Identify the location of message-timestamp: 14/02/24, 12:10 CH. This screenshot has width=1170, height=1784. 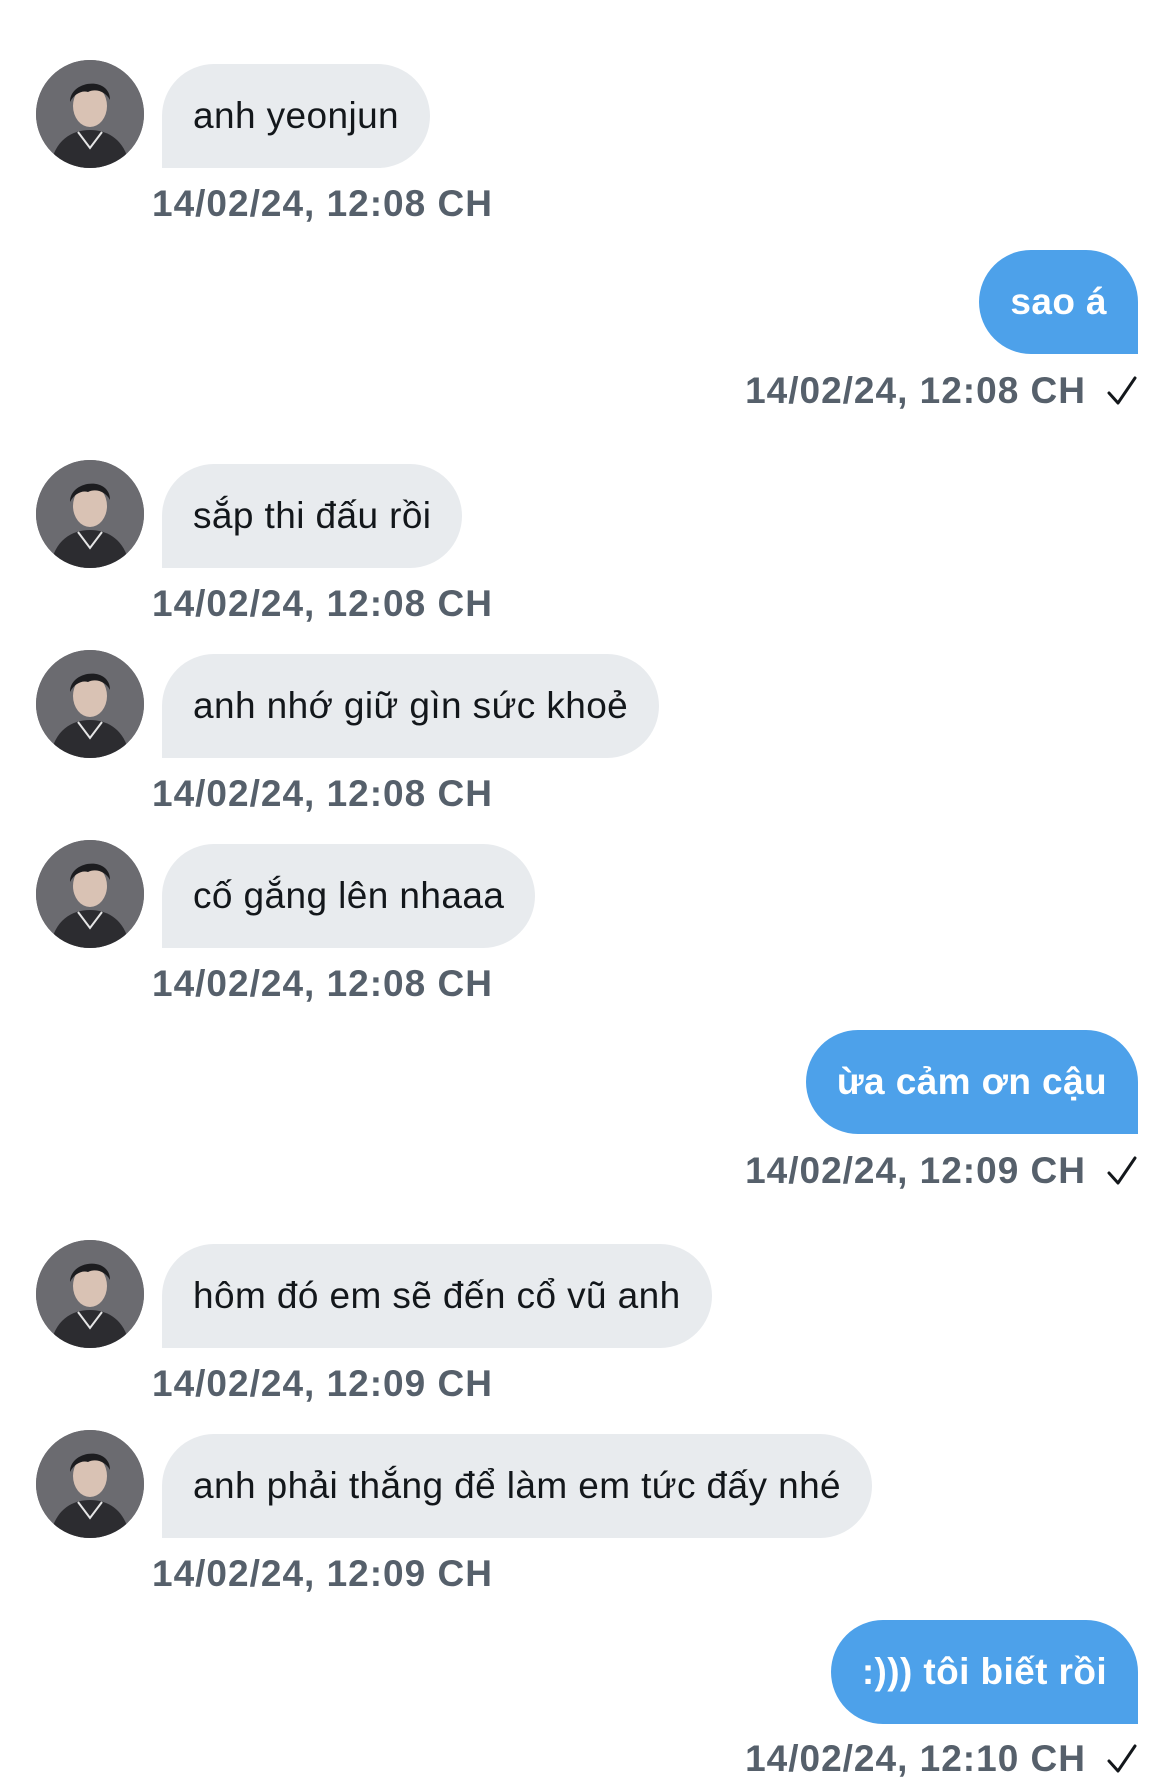
(915, 1758).